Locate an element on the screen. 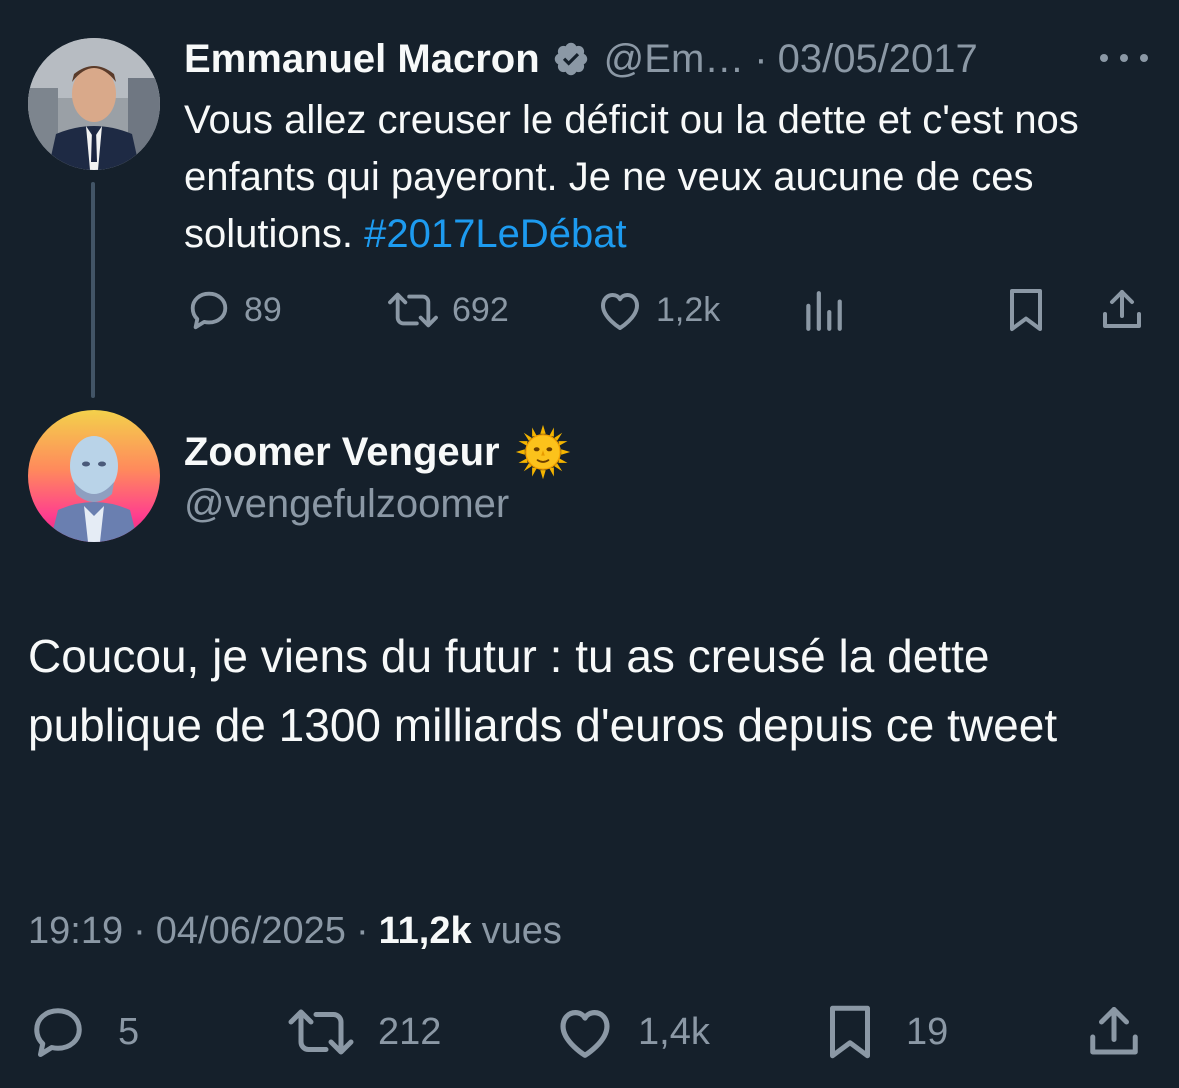 The width and height of the screenshot is (1179, 1088). parent-like-button: 1,2k is located at coordinates (658, 310).